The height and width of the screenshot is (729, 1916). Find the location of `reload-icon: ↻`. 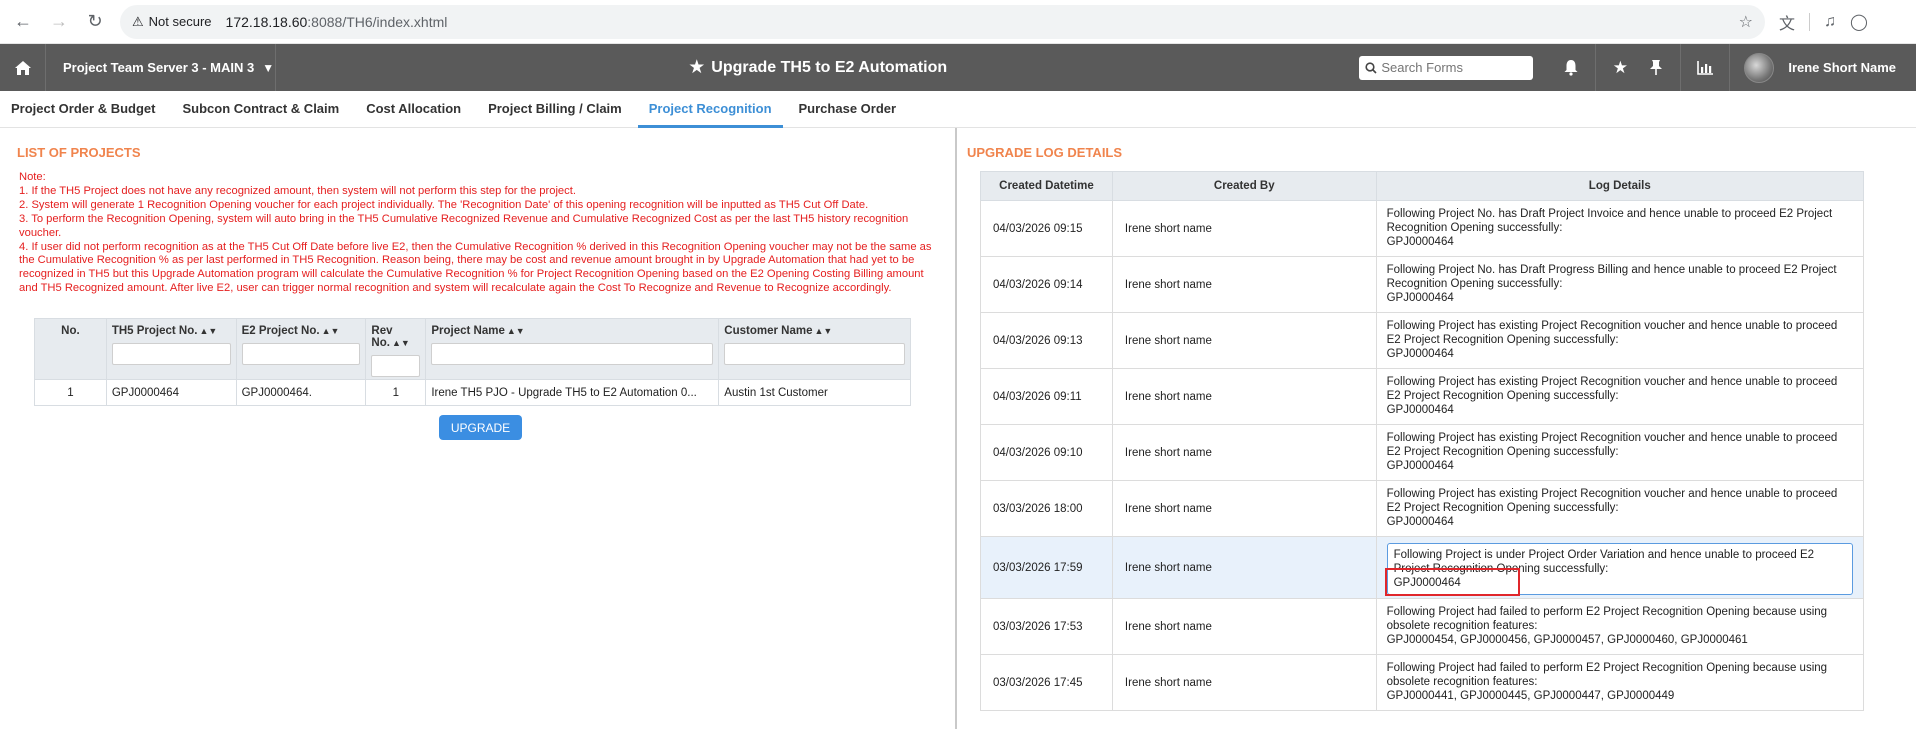

reload-icon: ↻ is located at coordinates (95, 22).